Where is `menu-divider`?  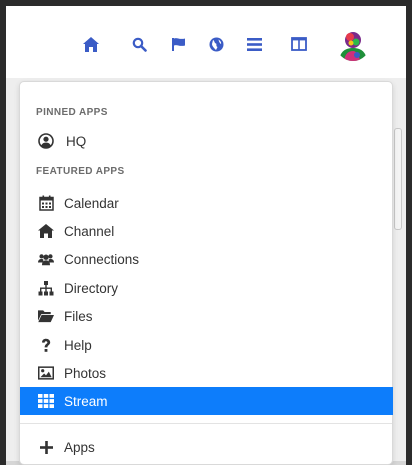
menu-divider is located at coordinates (206, 423).